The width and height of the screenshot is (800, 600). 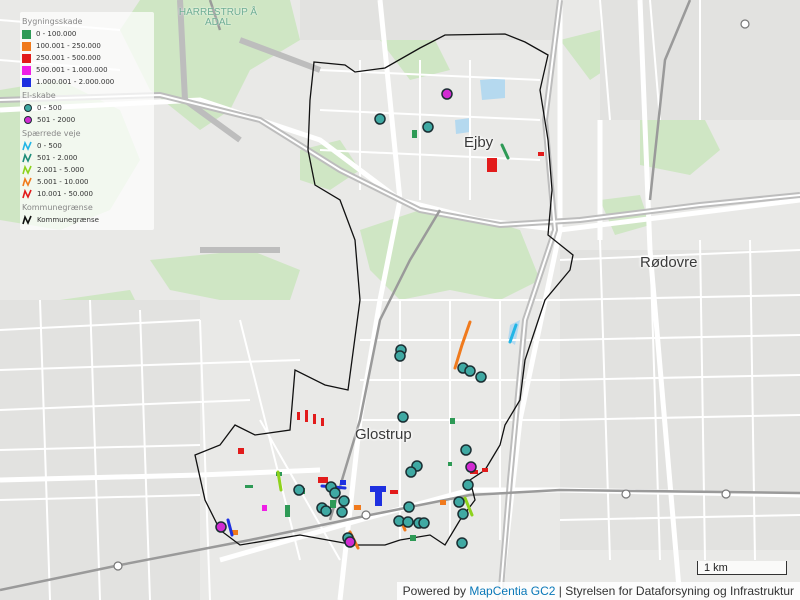 I want to click on legend-road-item: 10.001 - 50.000, so click(x=87, y=194).